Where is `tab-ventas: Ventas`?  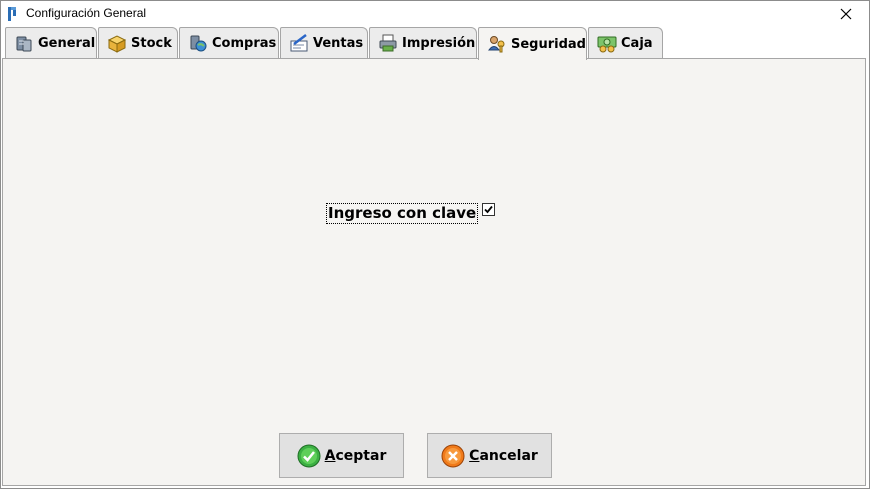
tab-ventas: Ventas is located at coordinates (324, 42).